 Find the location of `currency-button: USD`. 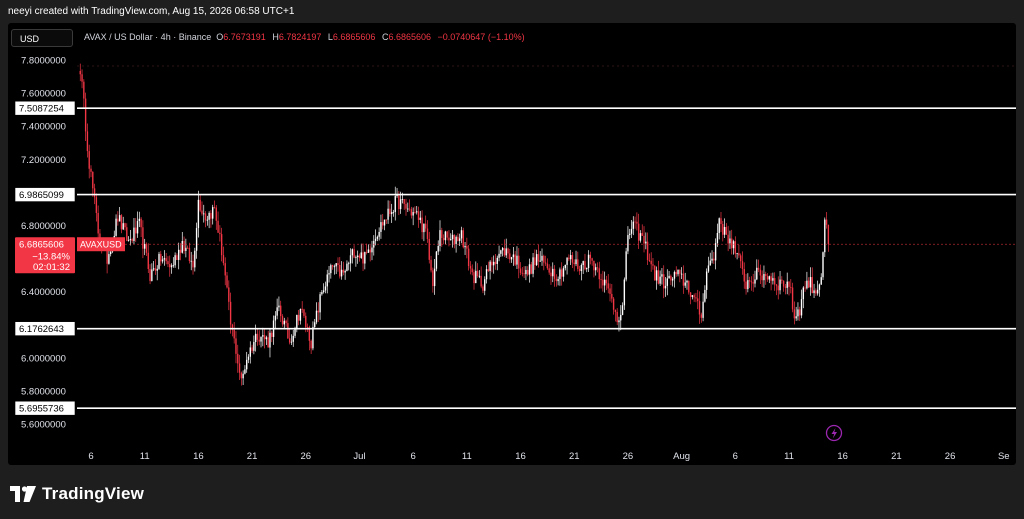

currency-button: USD is located at coordinates (42, 38).